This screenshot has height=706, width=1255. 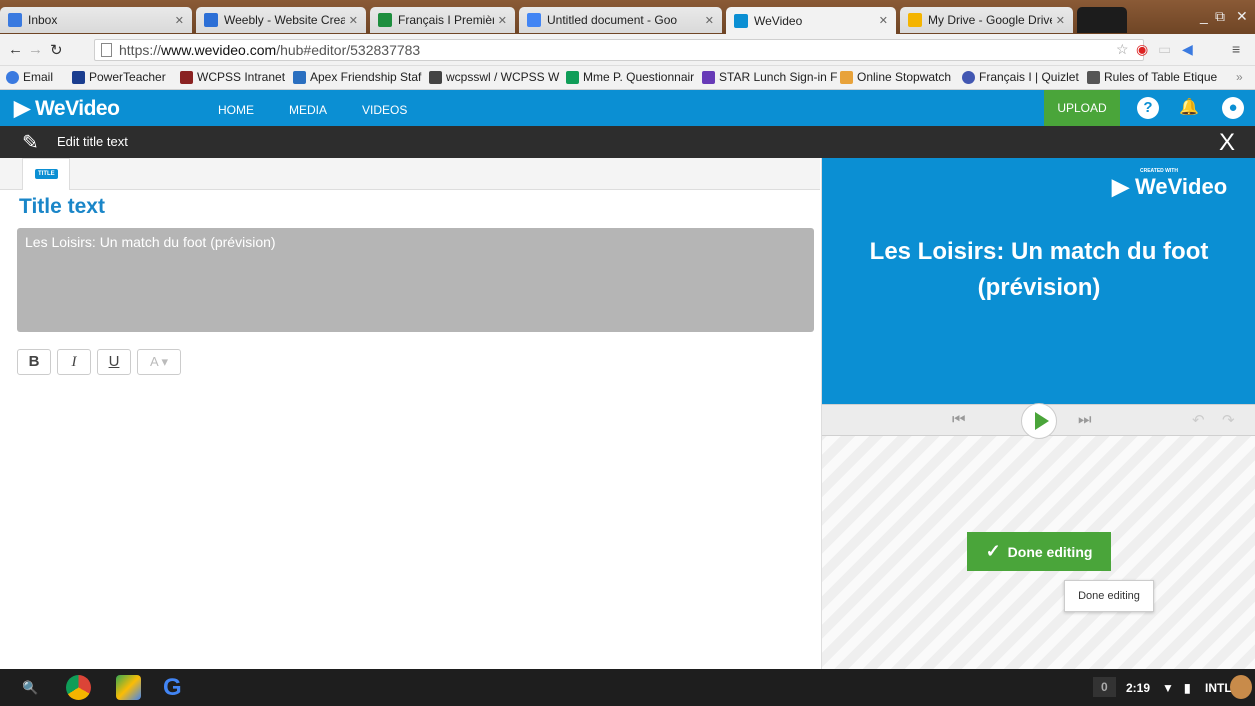 I want to click on nav-media: MEDIA, so click(x=308, y=110).